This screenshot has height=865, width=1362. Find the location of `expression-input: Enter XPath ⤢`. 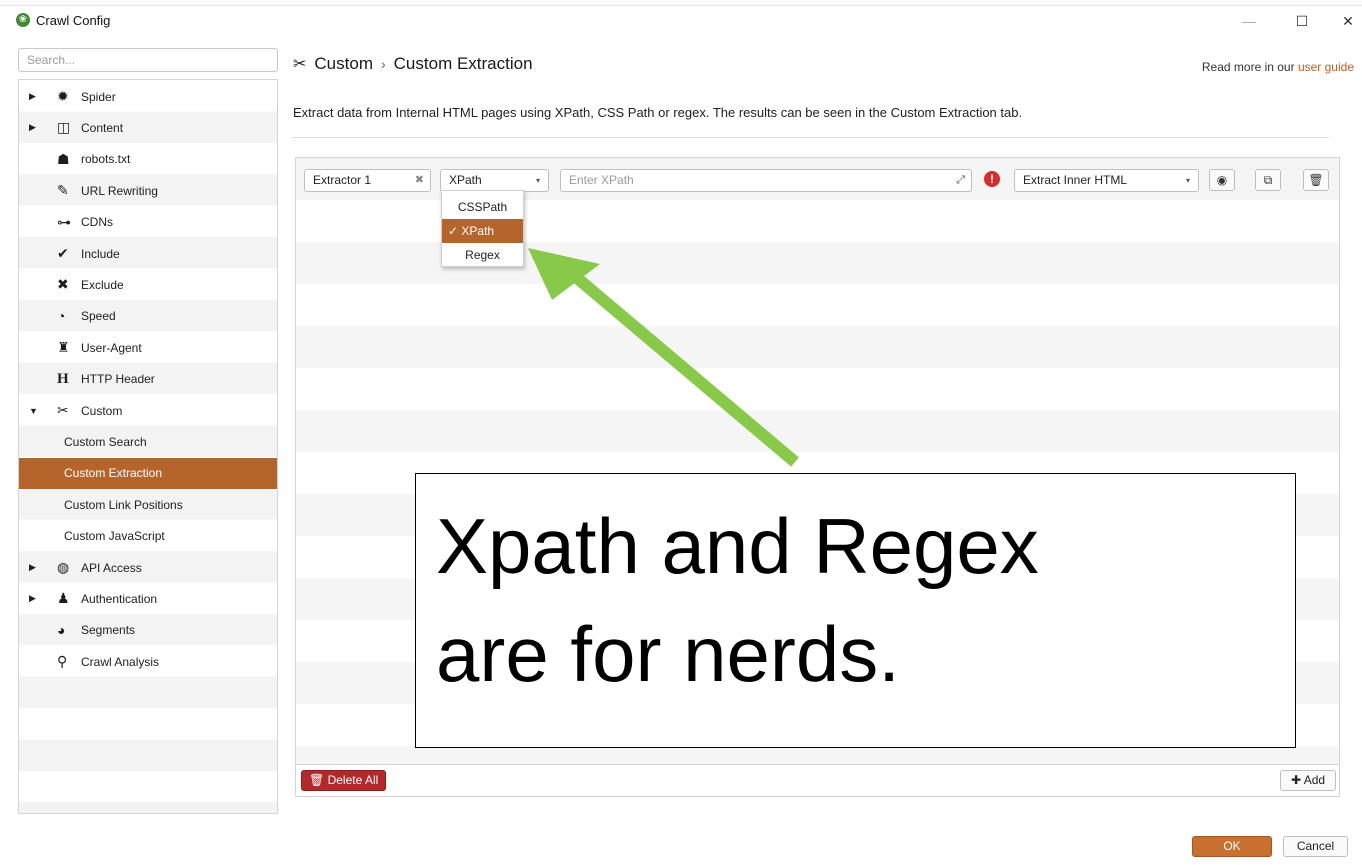

expression-input: Enter XPath ⤢ is located at coordinates (766, 180).